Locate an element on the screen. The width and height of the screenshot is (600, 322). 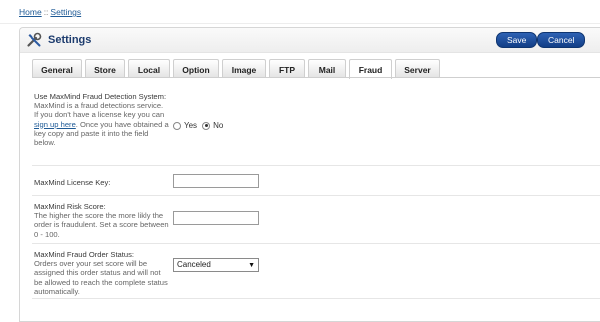
risk-score-input is located at coordinates (216, 218).